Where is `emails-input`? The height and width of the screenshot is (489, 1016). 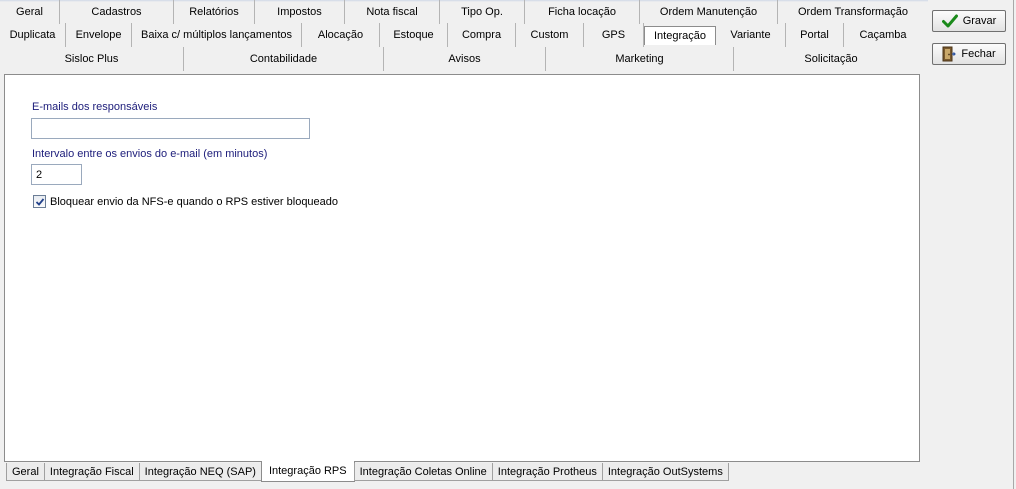
emails-input is located at coordinates (170, 128).